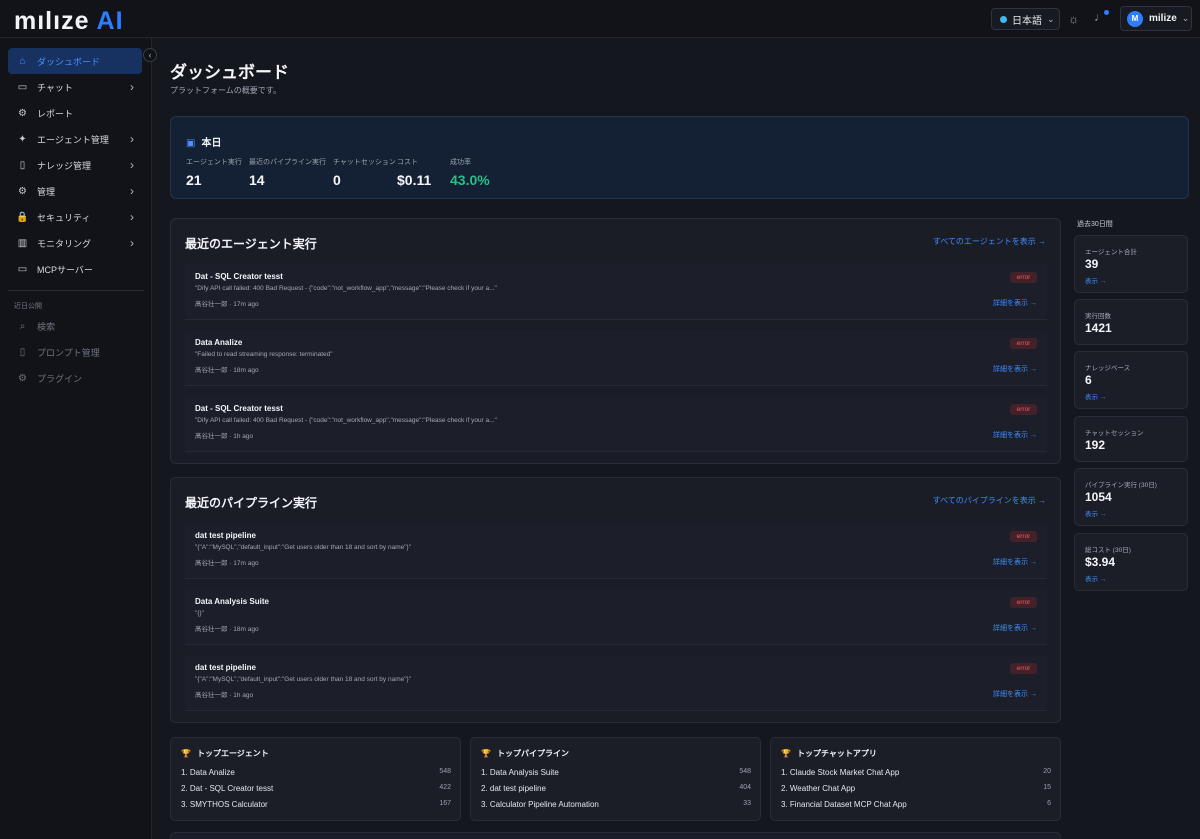  What do you see at coordinates (191, 143) in the screenshot?
I see `calendar-icon: ▣` at bounding box center [191, 143].